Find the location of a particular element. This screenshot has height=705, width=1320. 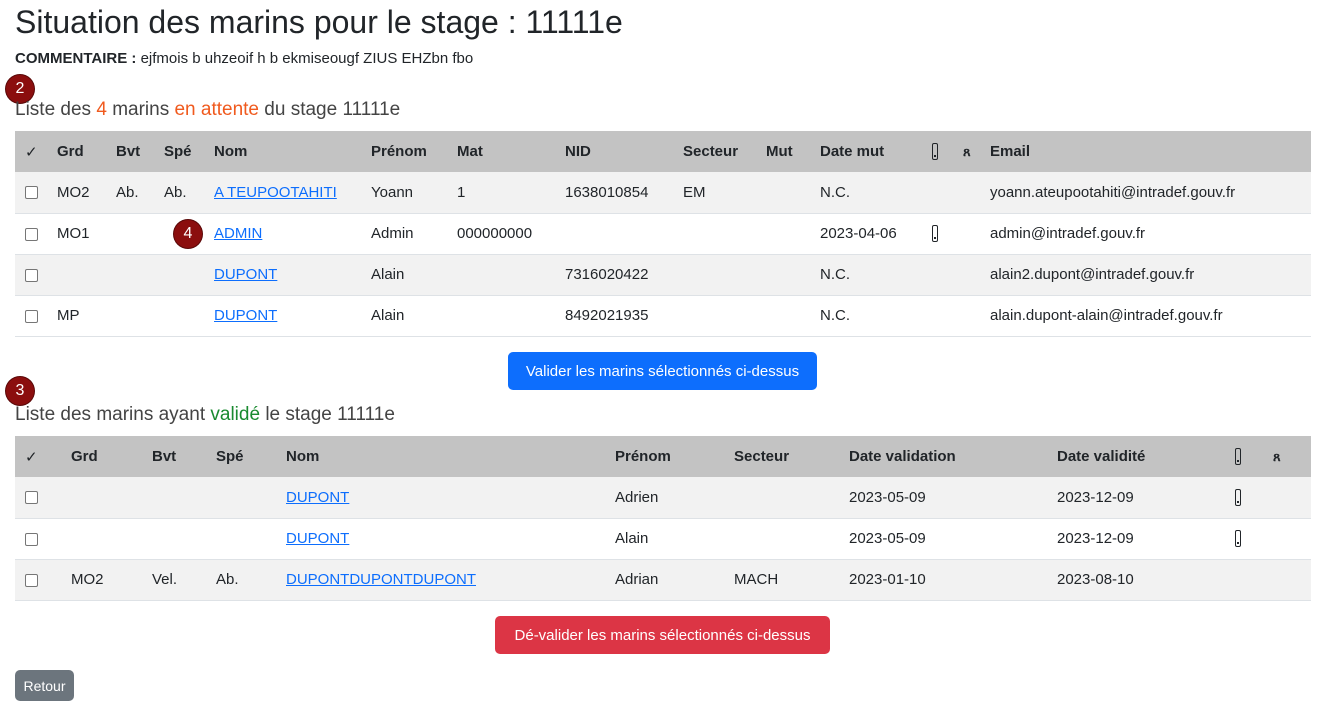

cell-secteur: MACH is located at coordinates (781, 580).